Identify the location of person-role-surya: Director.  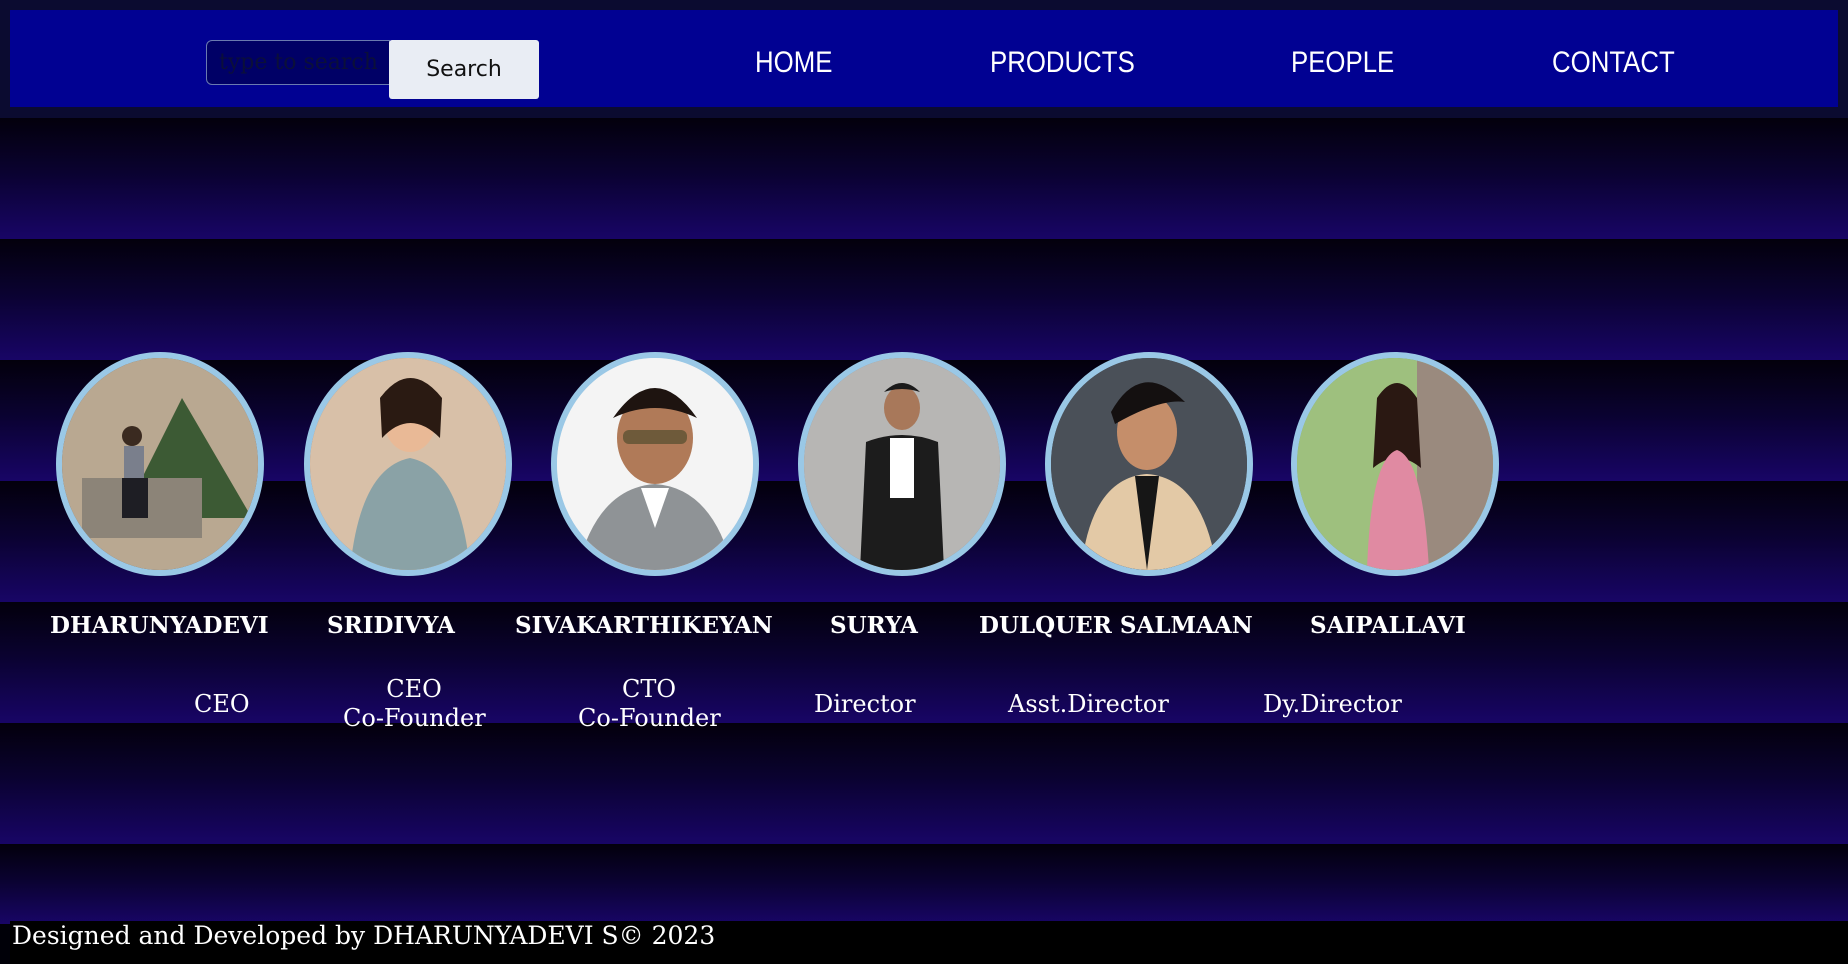
(865, 704).